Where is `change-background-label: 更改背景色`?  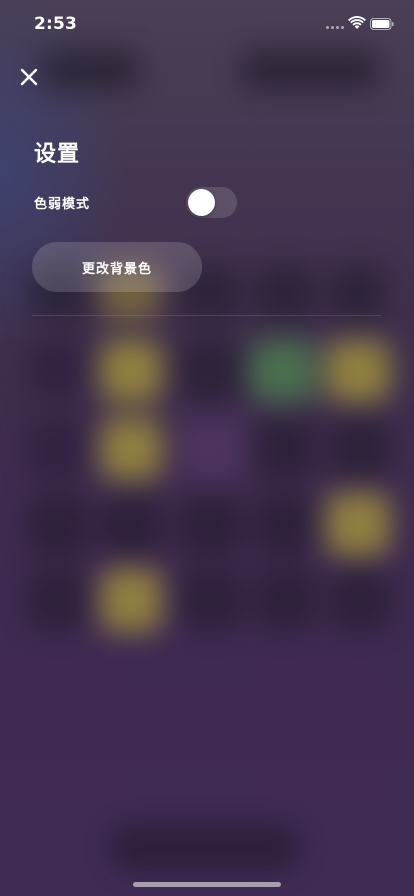 change-background-label: 更改背景色 is located at coordinates (116, 269).